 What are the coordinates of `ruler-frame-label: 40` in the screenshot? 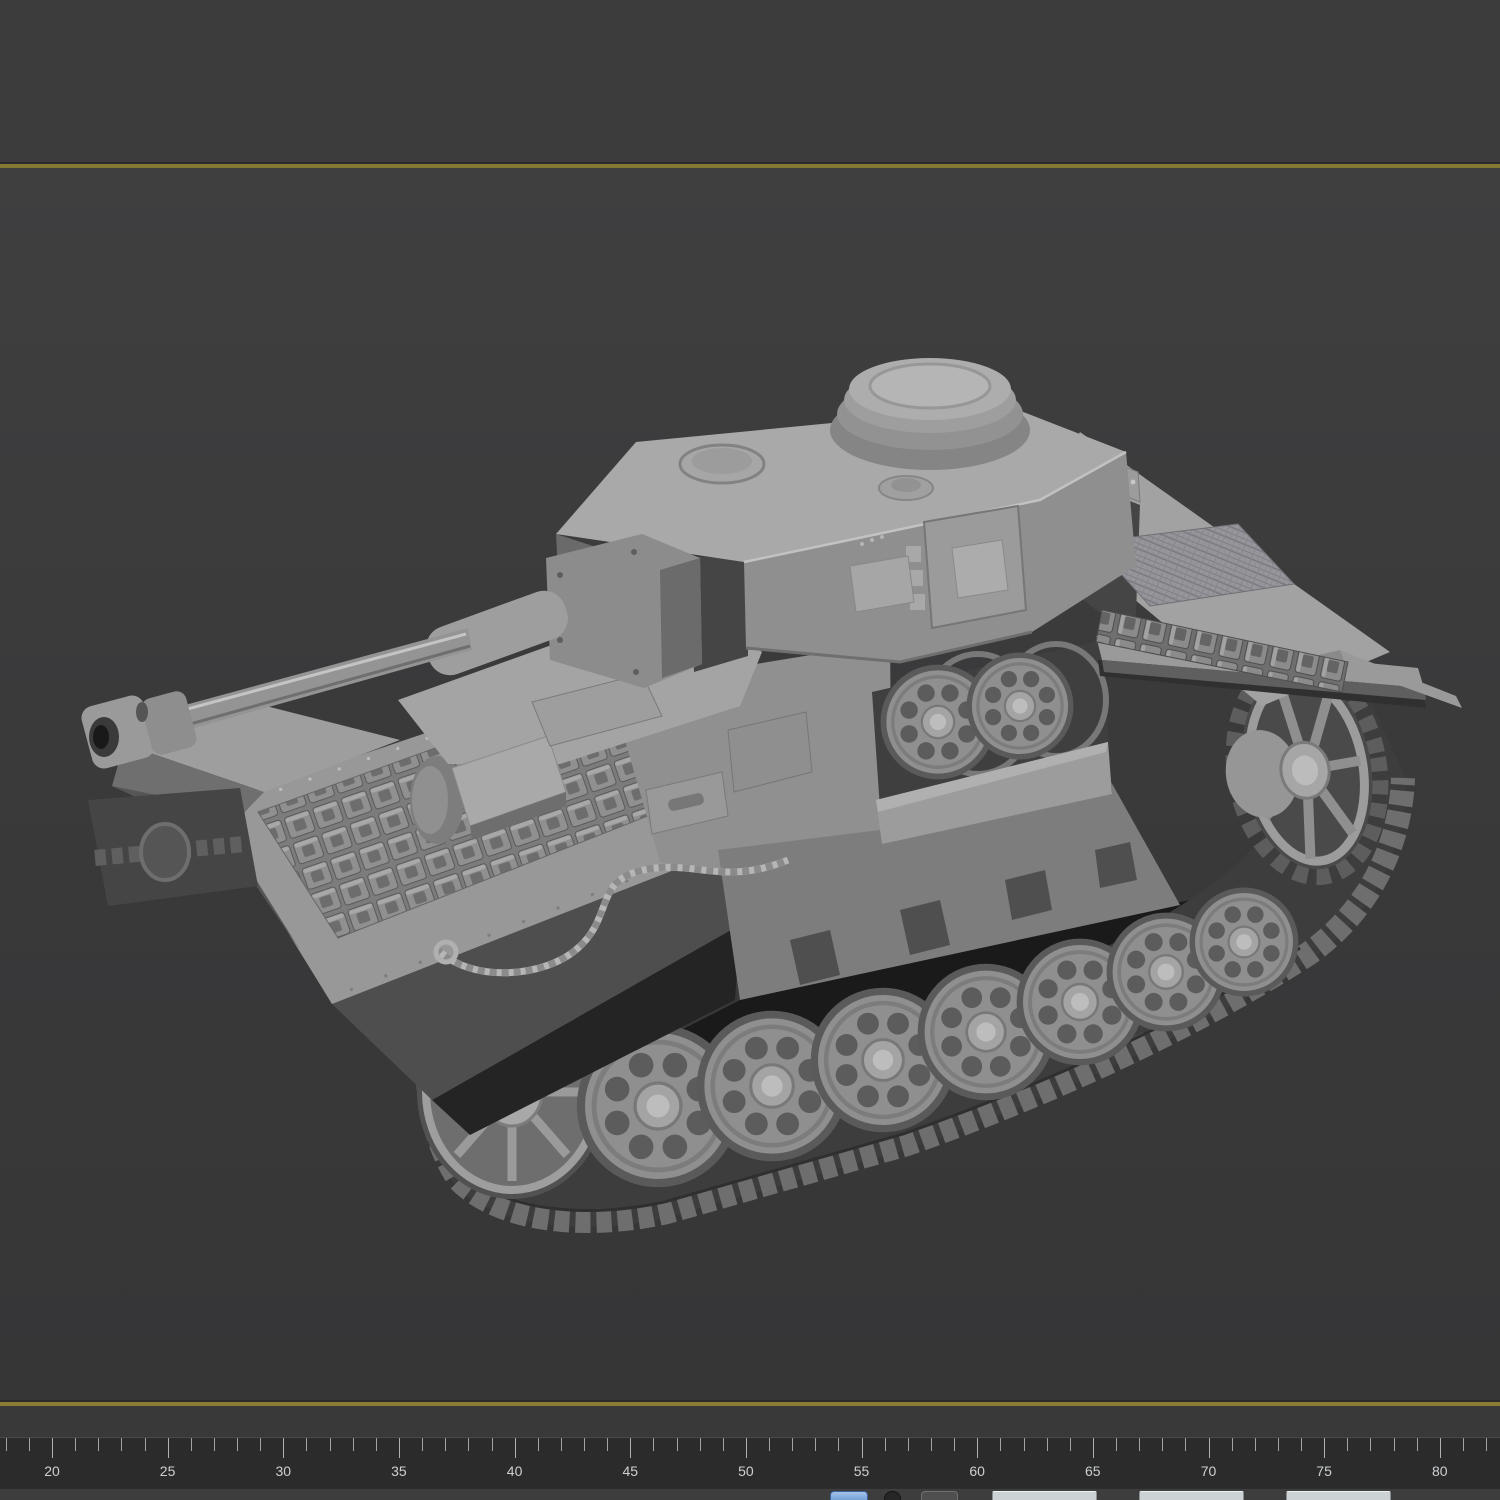 It's located at (514, 1471).